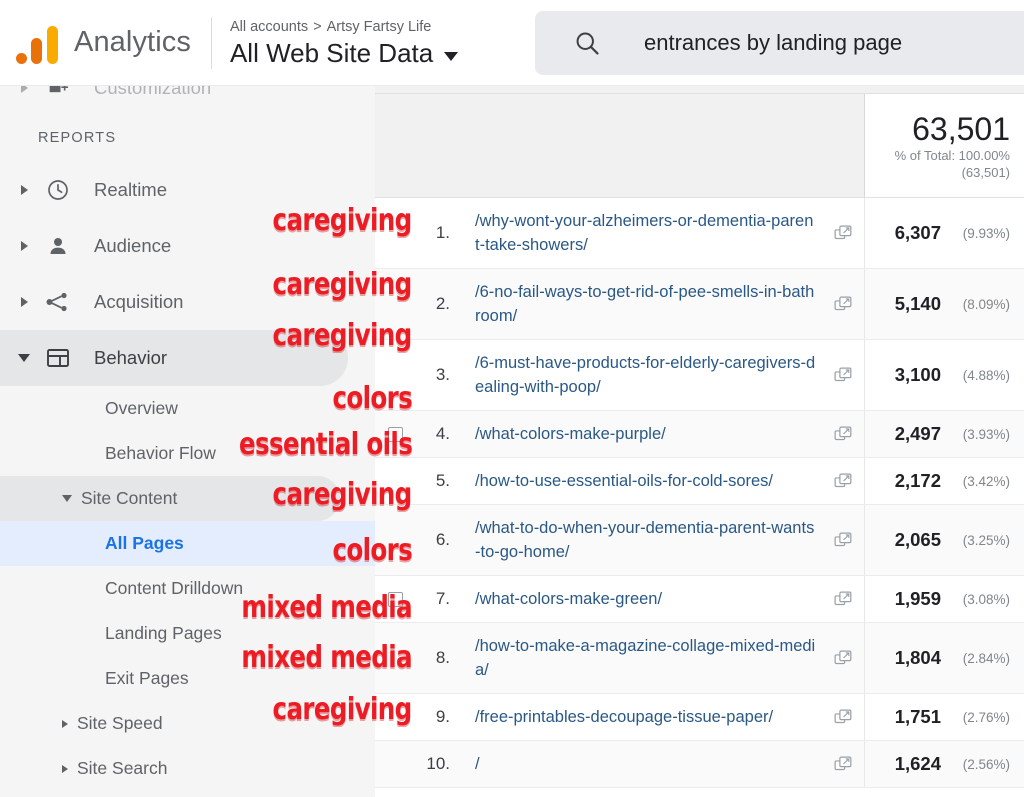 Image resolution: width=1024 pixels, height=797 pixels. What do you see at coordinates (331, 53) in the screenshot?
I see `view-name: All Web Site Data` at bounding box center [331, 53].